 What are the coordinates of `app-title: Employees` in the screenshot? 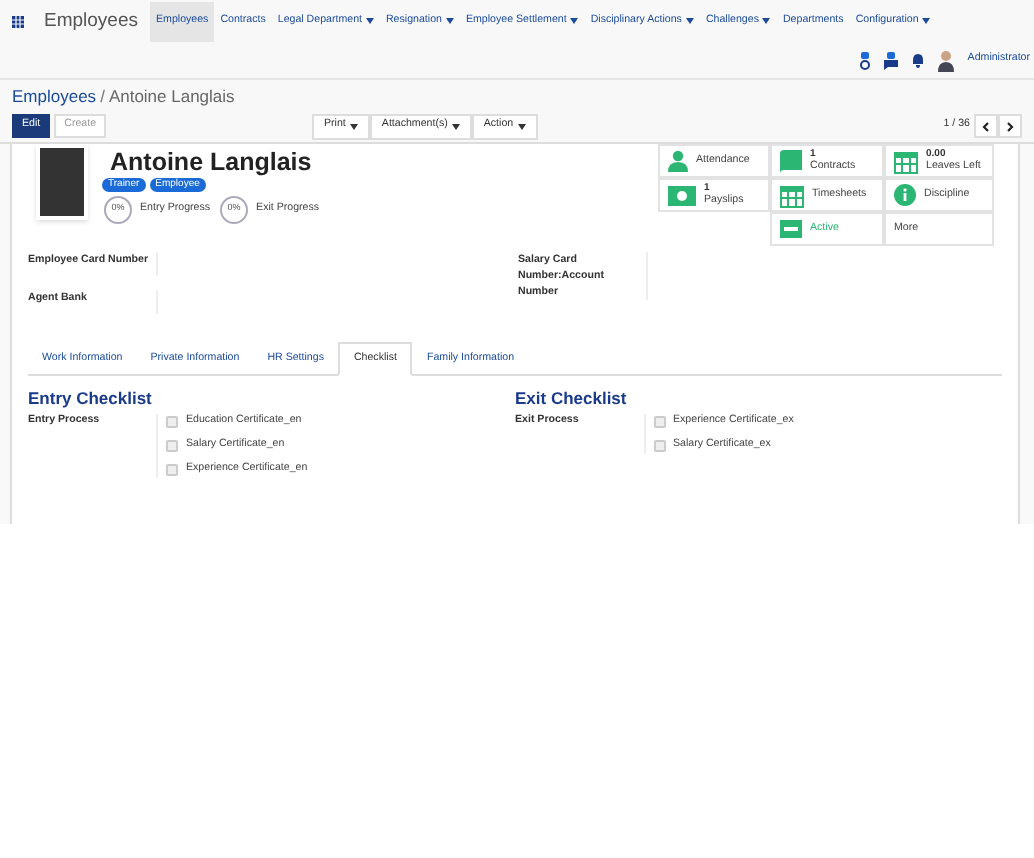 It's located at (91, 21).